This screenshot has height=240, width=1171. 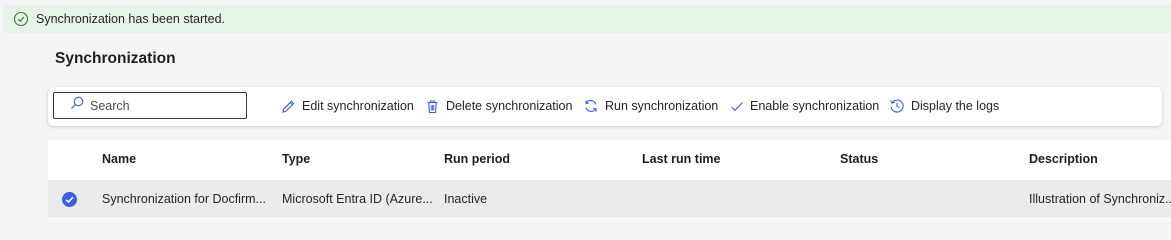 What do you see at coordinates (466, 199) in the screenshot?
I see `cell-run-period: Inactive` at bounding box center [466, 199].